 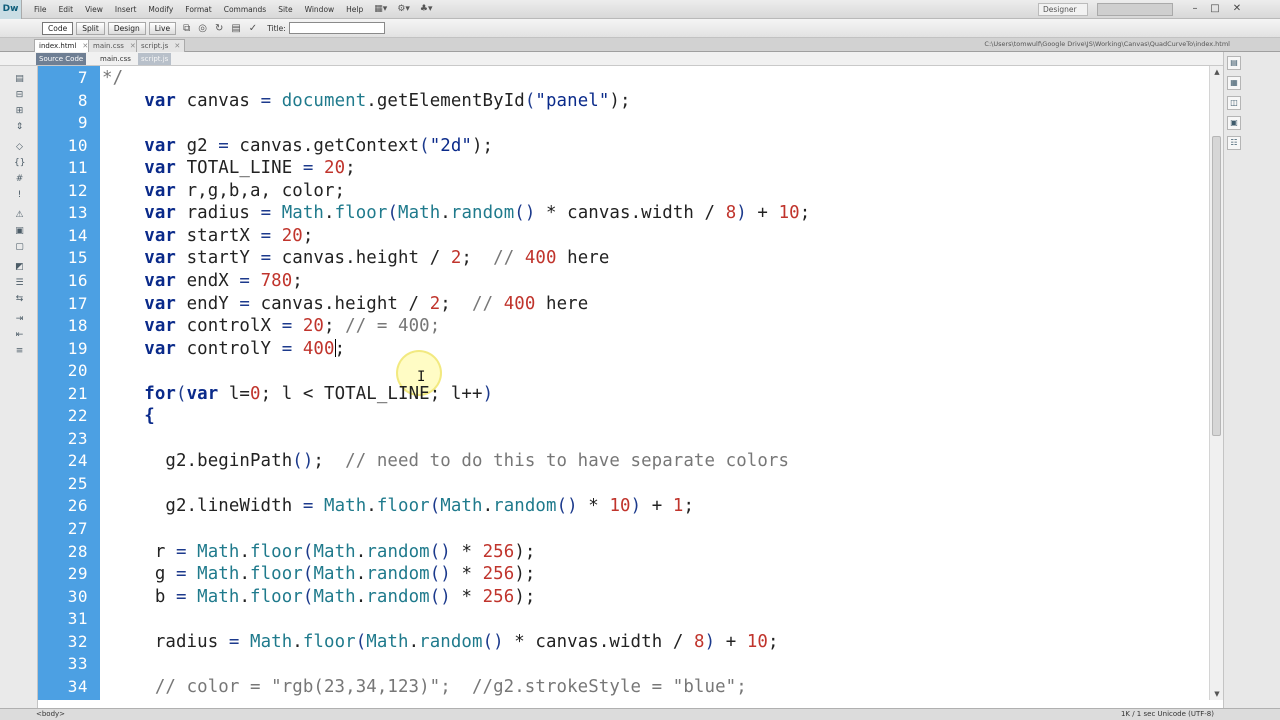 I want to click on code-token: random, so click(x=398, y=551).